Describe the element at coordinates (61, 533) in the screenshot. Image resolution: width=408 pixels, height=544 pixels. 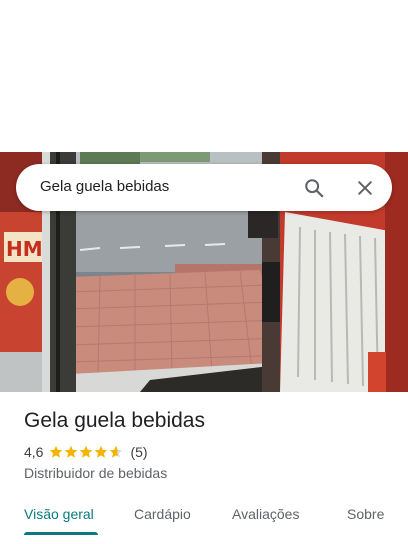
I see `active-tab-indicator` at that location.